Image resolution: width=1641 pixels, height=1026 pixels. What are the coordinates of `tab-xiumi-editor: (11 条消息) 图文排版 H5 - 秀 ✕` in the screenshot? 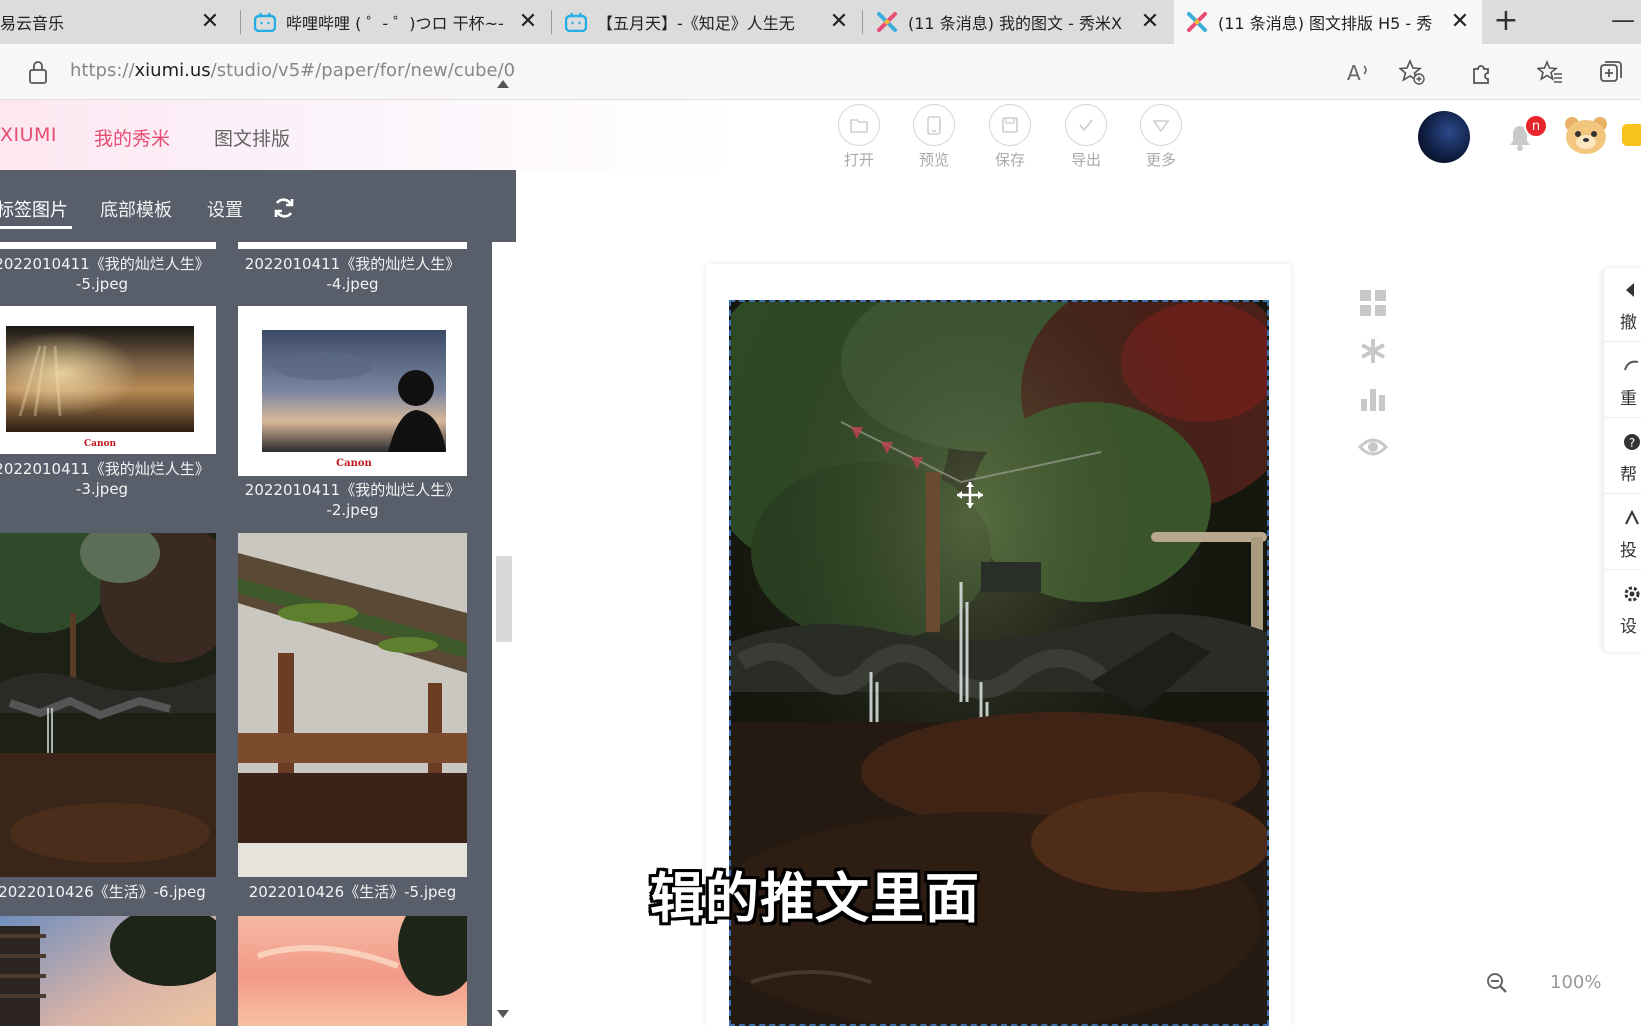 It's located at (1328, 22).